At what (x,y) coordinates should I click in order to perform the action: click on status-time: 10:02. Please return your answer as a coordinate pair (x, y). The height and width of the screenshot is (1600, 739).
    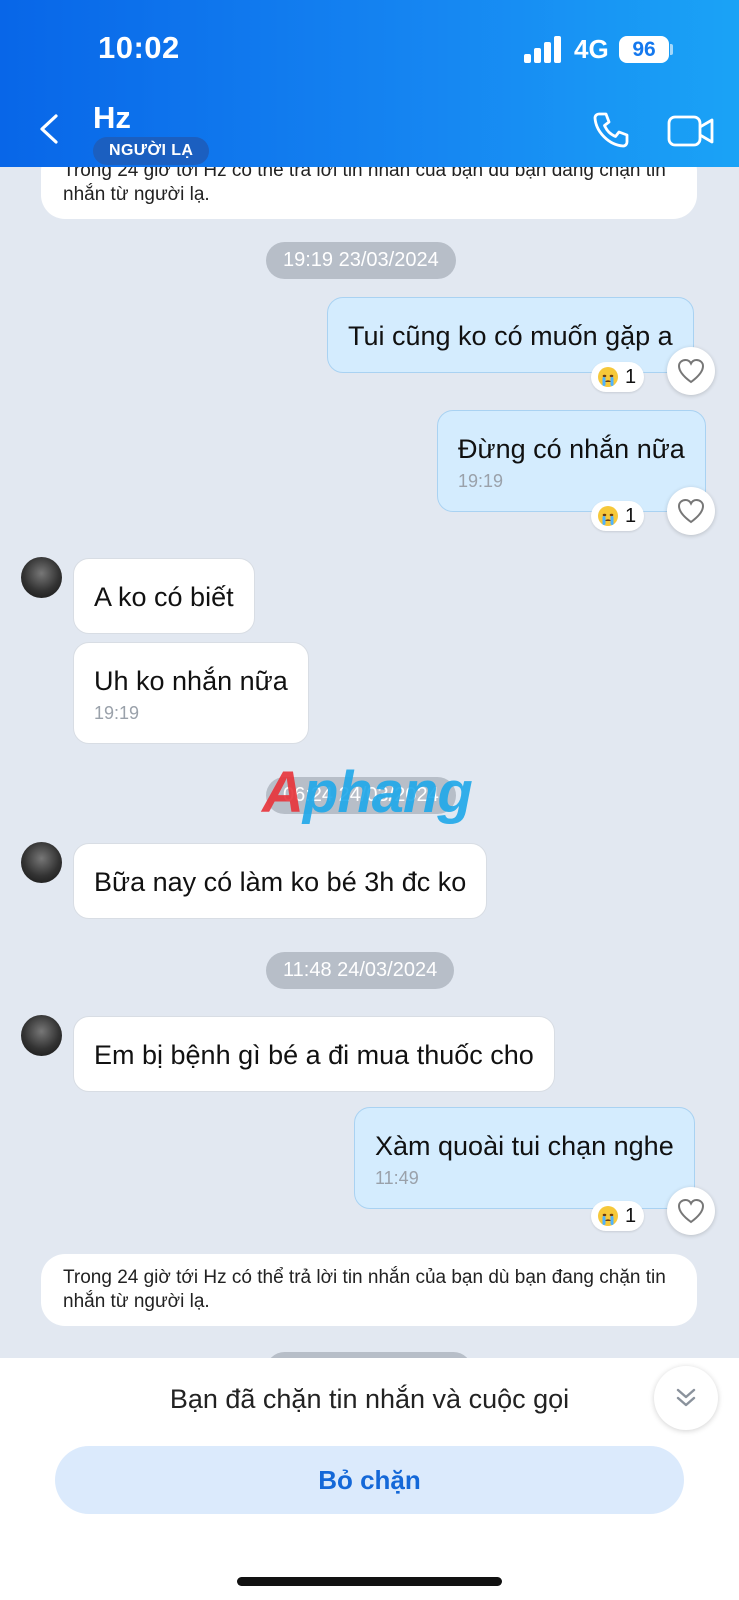
    Looking at the image, I should click on (139, 47).